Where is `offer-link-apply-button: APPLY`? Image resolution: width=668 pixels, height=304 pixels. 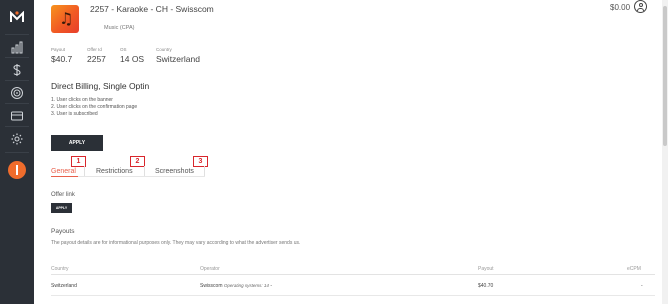 offer-link-apply-button: APPLY is located at coordinates (61, 208).